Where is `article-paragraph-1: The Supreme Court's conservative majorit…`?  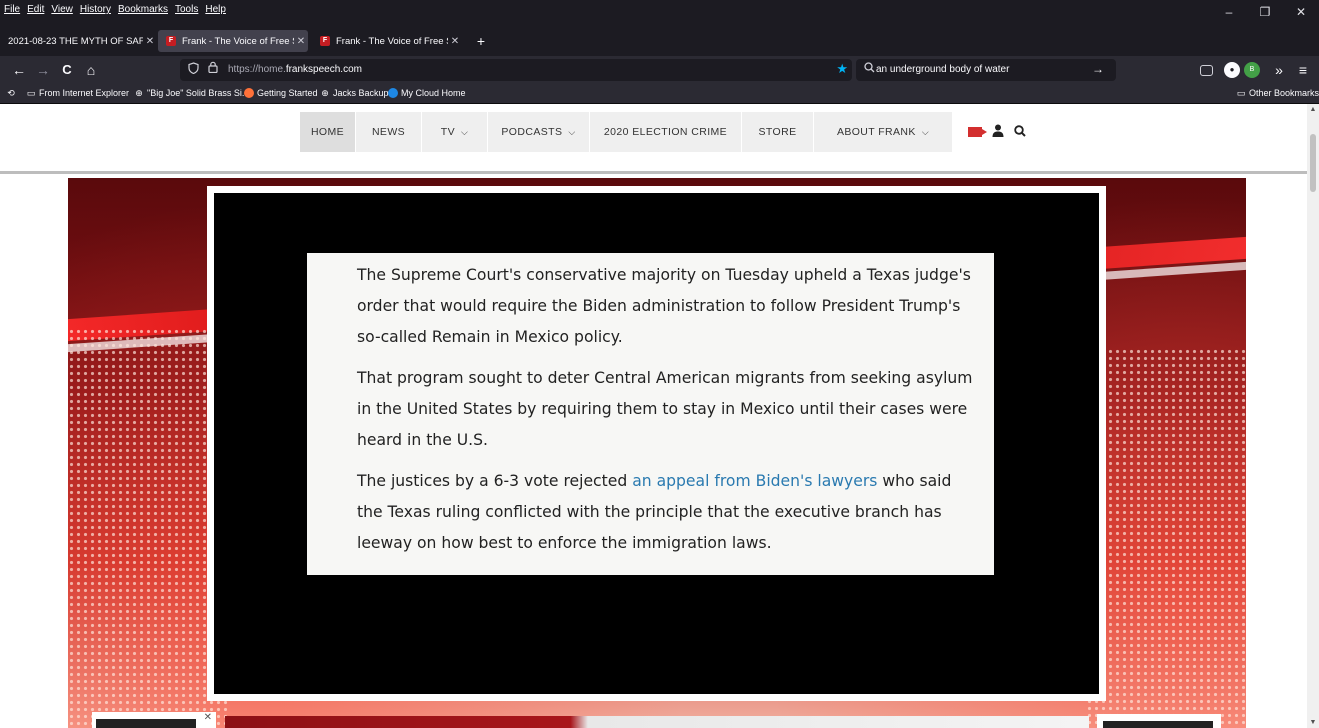
article-paragraph-1: The Supreme Court's conservative majorit… is located at coordinates (664, 306).